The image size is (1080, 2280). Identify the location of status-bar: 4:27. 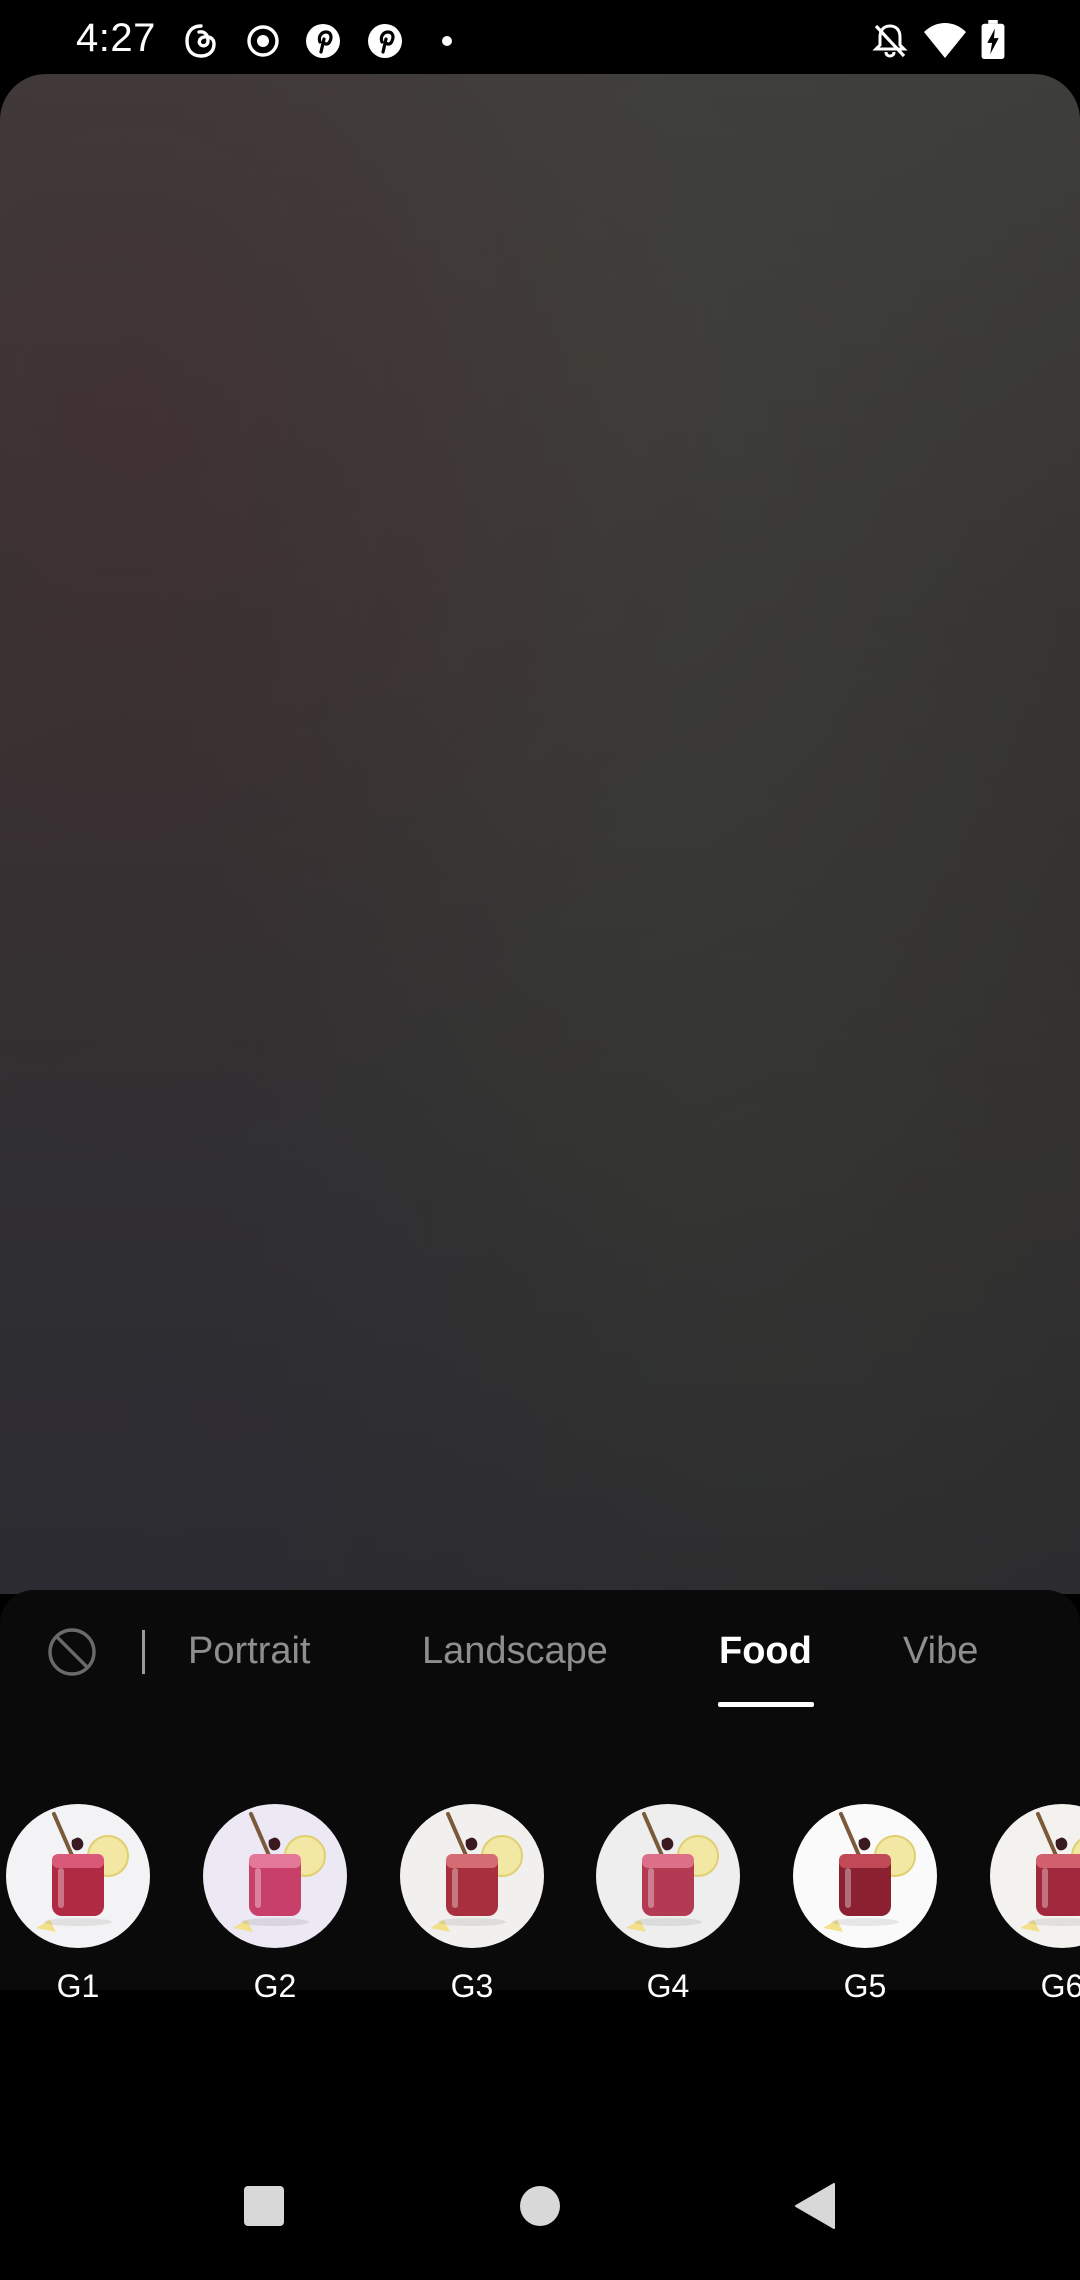
(540, 38).